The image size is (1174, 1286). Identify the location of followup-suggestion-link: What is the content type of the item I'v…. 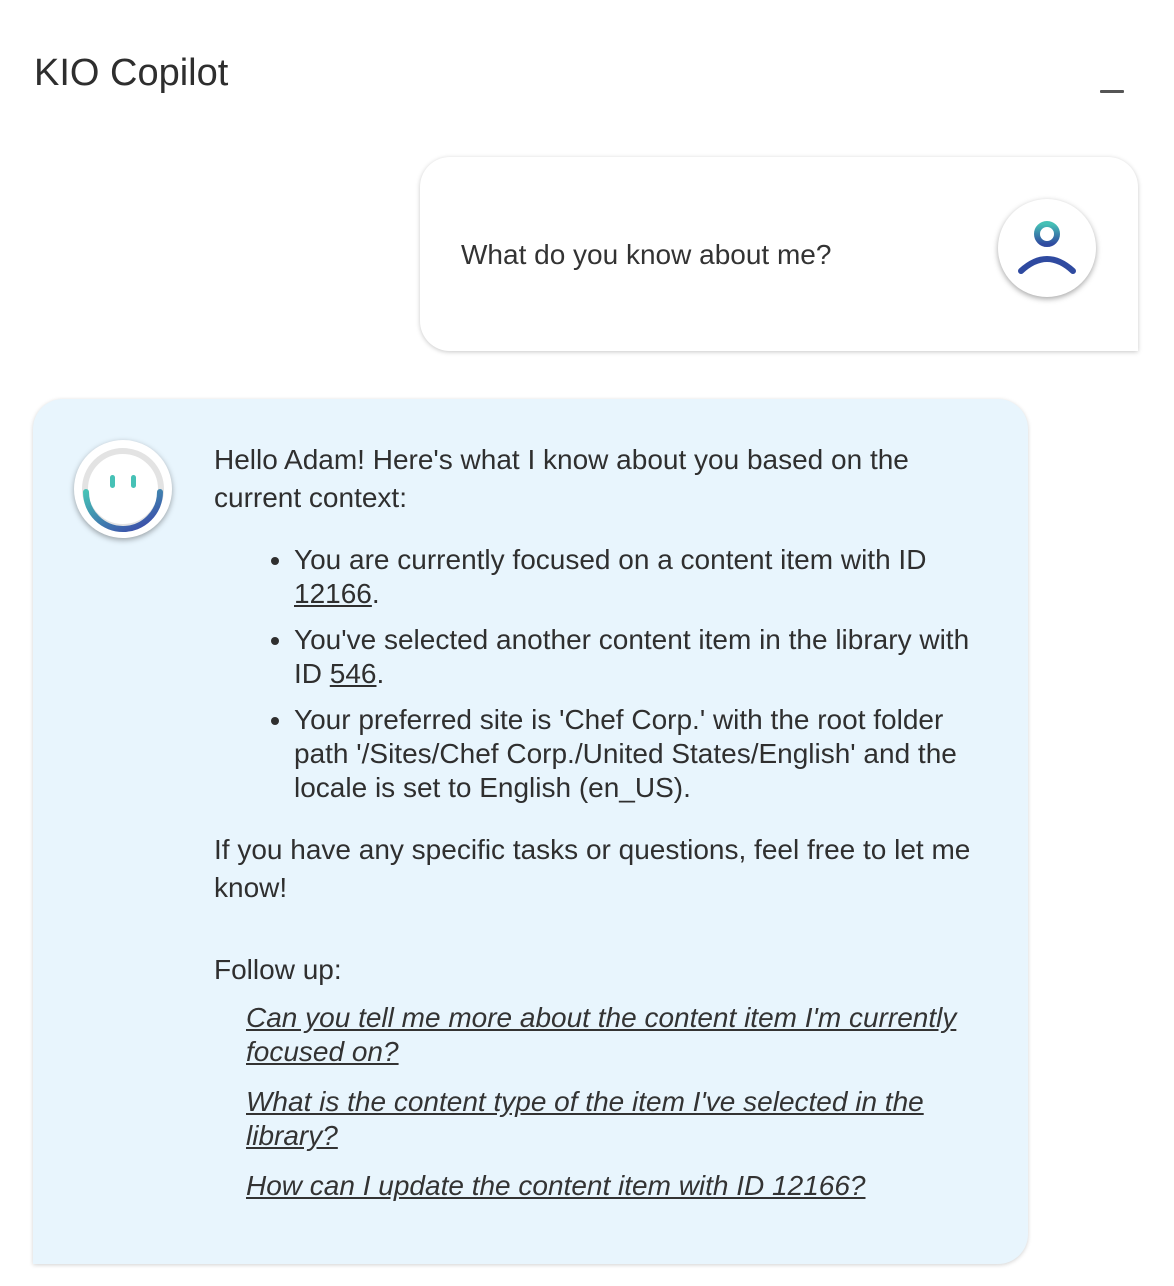
(615, 1119).